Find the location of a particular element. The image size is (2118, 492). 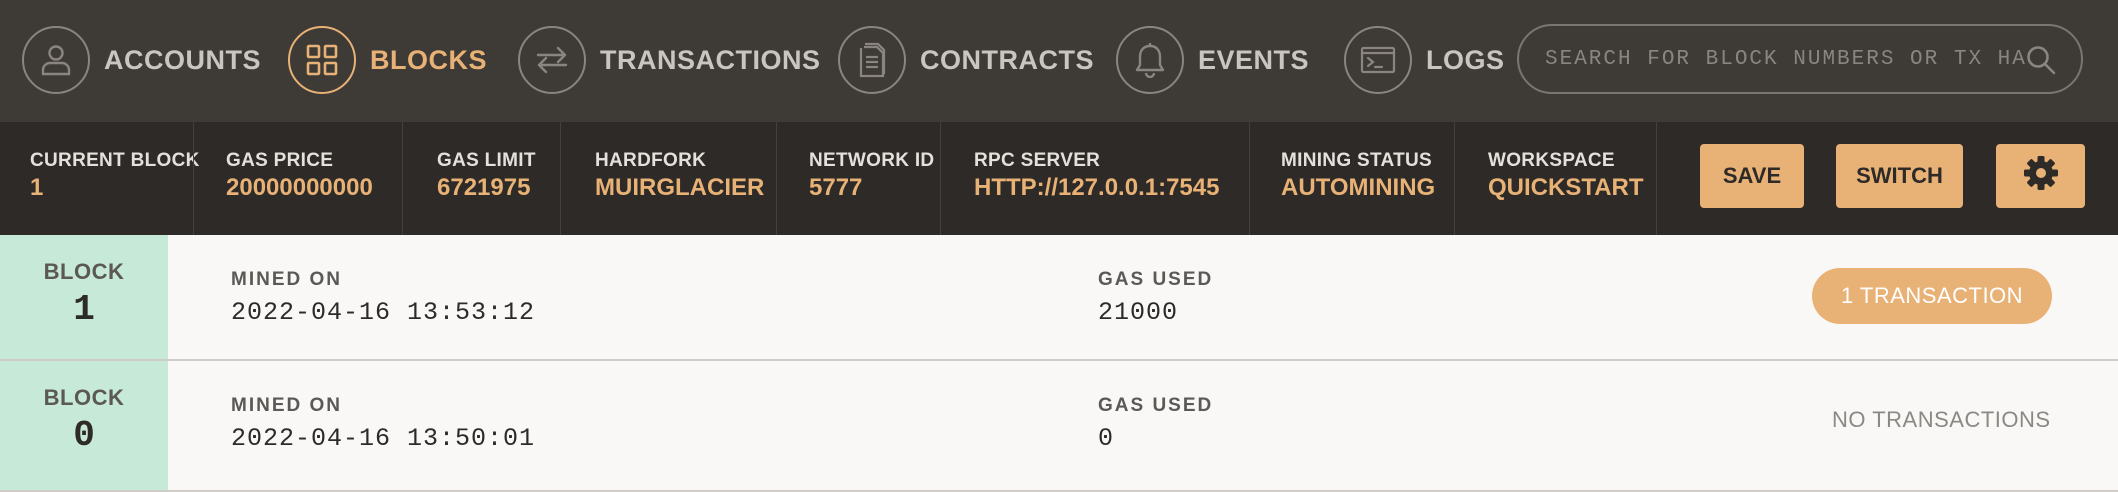

gear-icon is located at coordinates (2041, 176).